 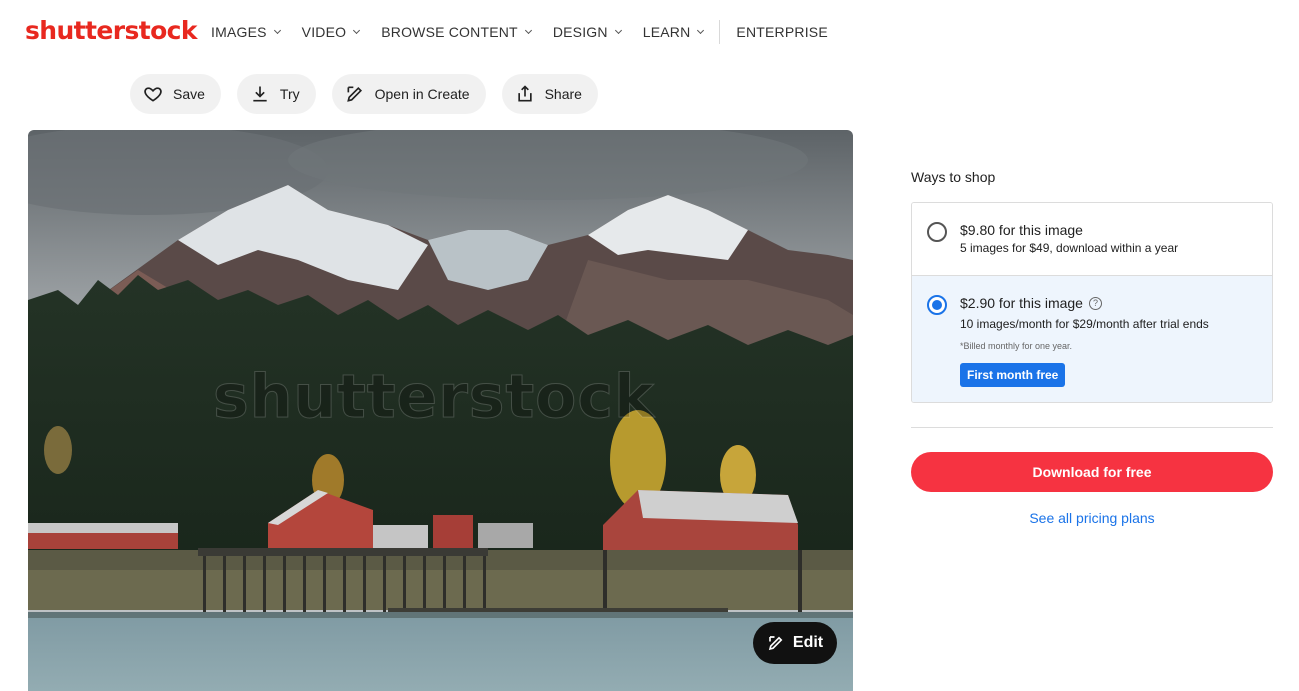 What do you see at coordinates (289, 94) in the screenshot?
I see `try-label: Try` at bounding box center [289, 94].